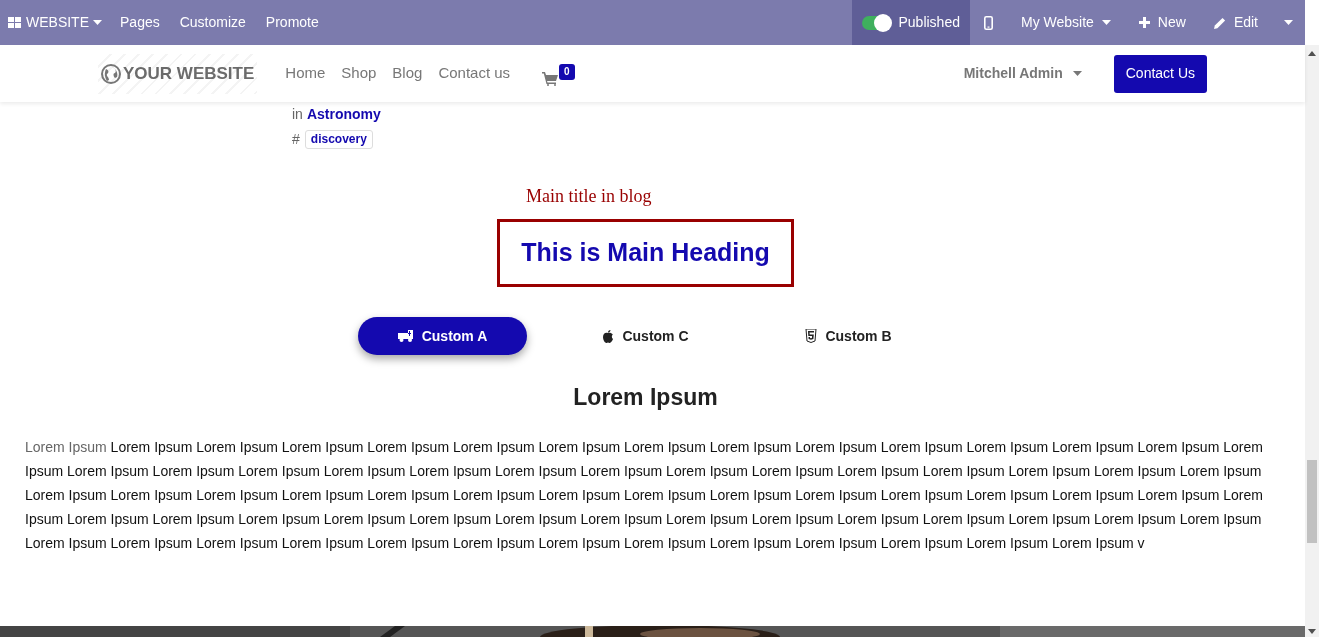 The width and height of the screenshot is (1319, 637). Describe the element at coordinates (645, 253) in the screenshot. I see `main-heading: This is Main Heading` at that location.